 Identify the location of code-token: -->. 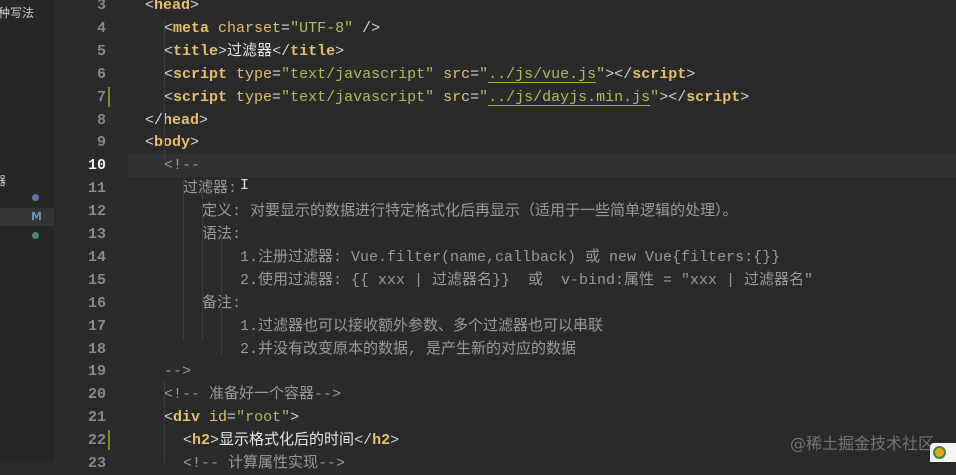
(178, 372).